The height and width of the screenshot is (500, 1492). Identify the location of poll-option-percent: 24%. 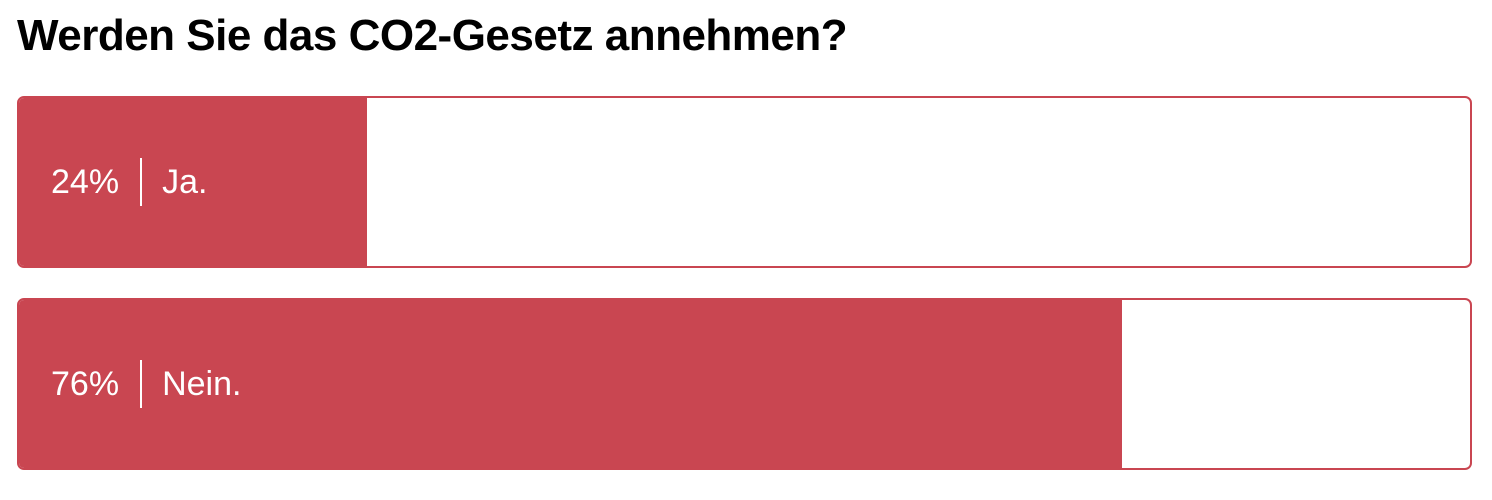
(85, 181).